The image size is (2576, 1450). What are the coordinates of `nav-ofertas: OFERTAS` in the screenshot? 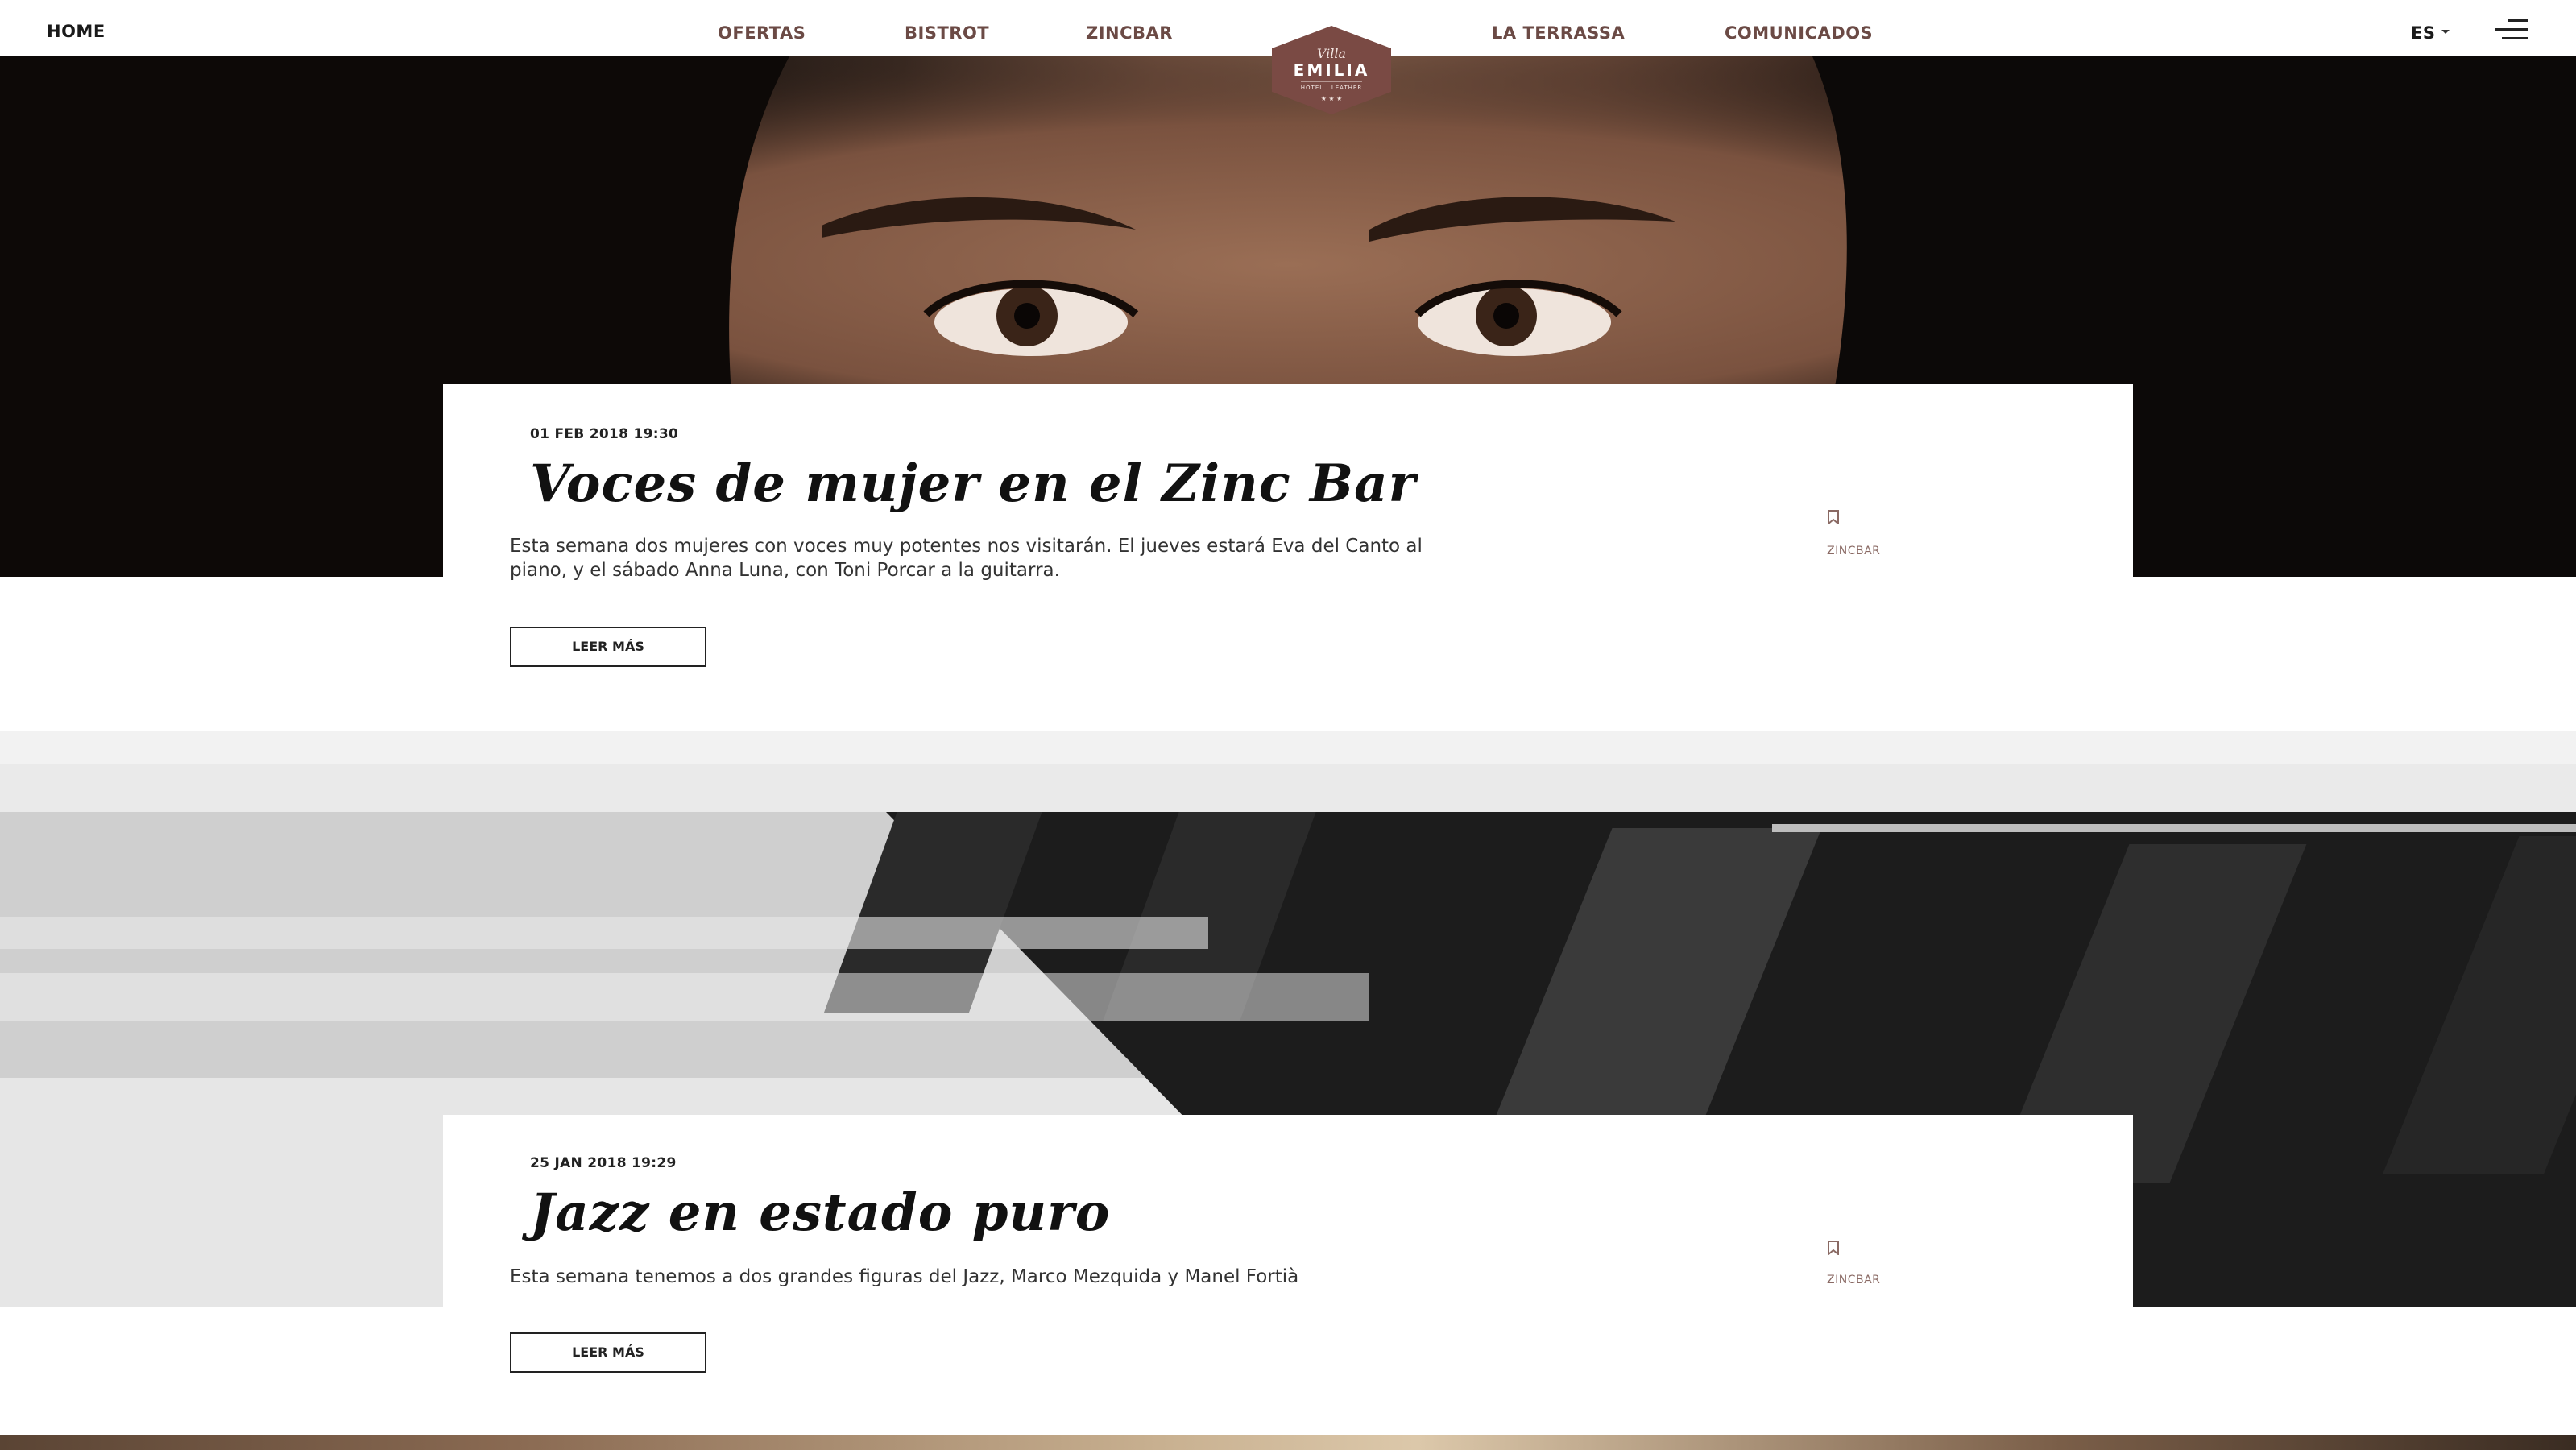 It's located at (762, 28).